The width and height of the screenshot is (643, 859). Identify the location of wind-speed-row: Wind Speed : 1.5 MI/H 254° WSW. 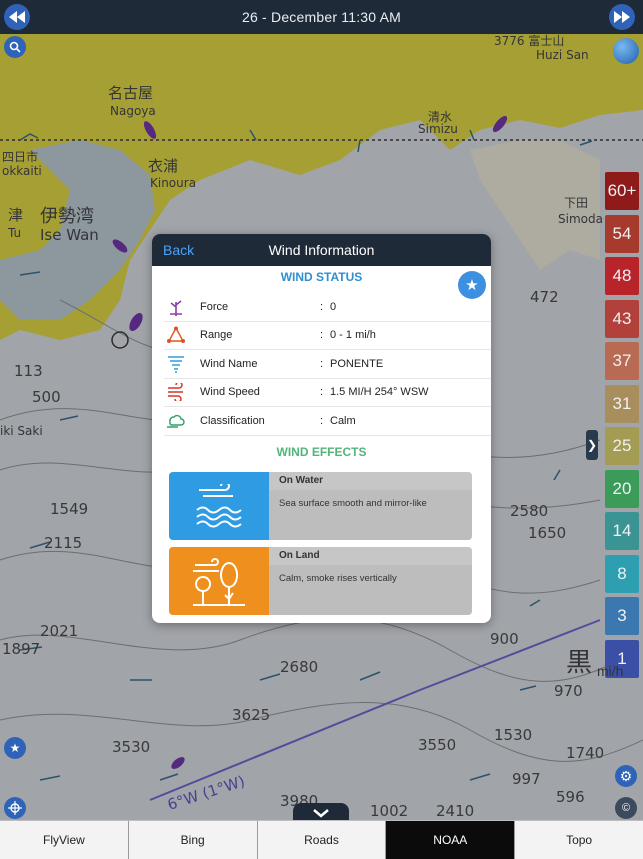
(327, 393).